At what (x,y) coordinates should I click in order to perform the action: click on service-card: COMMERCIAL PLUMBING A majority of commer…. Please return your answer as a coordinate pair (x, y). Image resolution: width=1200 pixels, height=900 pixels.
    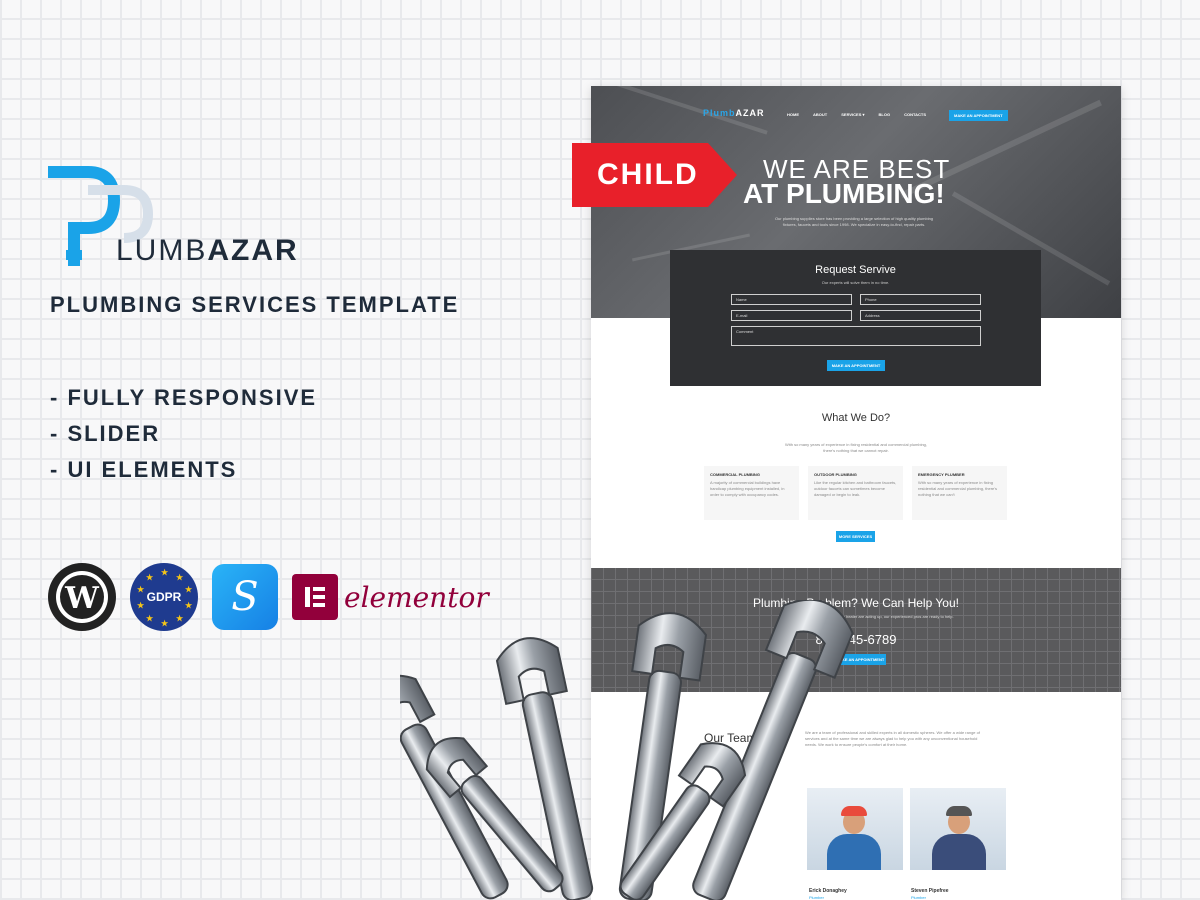
    Looking at the image, I should click on (751, 493).